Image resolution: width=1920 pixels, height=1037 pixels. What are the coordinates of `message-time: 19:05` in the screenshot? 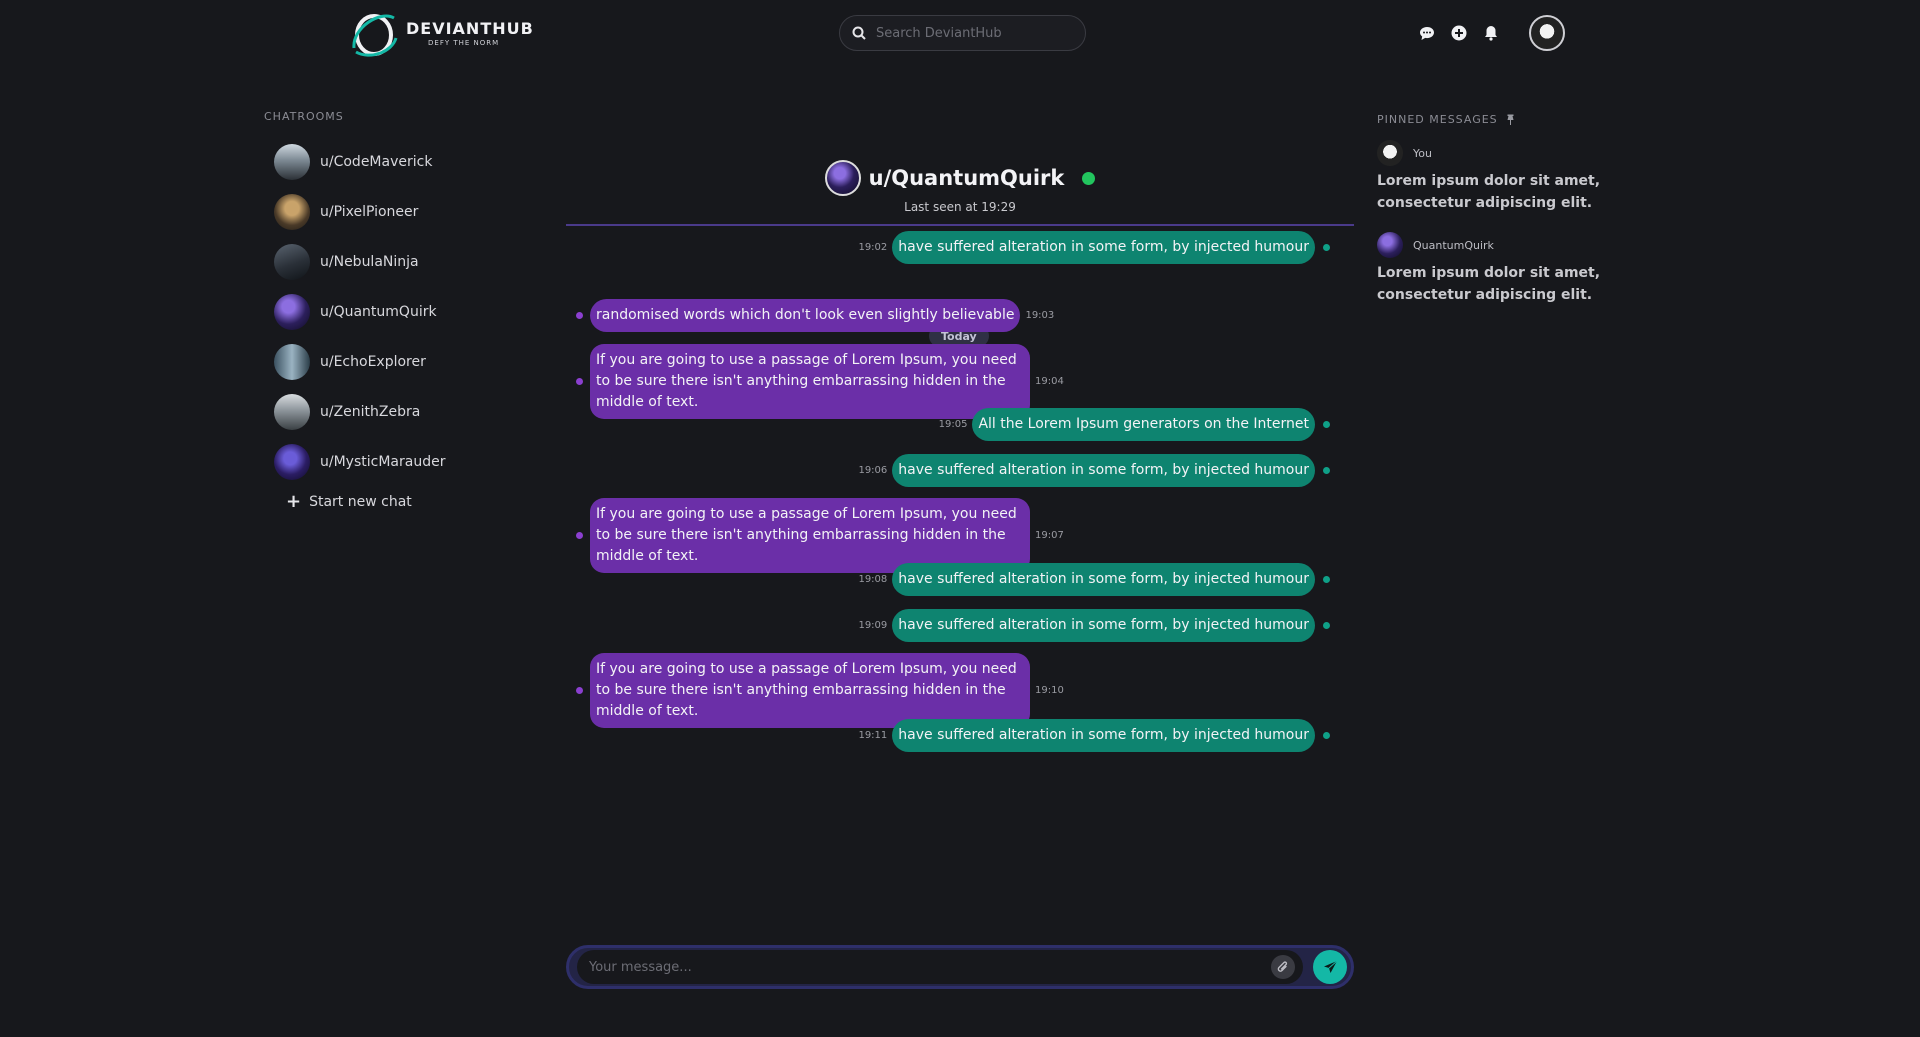 It's located at (953, 424).